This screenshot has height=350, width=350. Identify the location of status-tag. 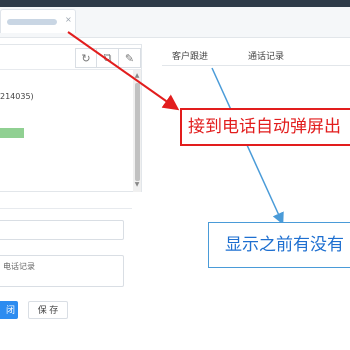
(12, 133).